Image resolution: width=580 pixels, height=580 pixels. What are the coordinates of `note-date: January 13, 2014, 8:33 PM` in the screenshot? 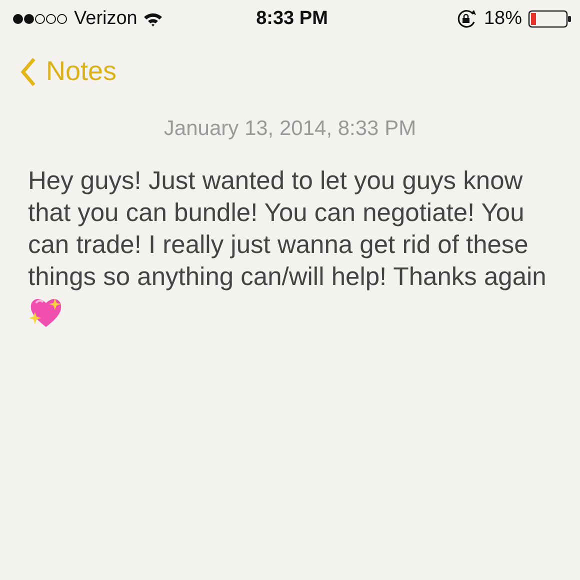 It's located at (290, 129).